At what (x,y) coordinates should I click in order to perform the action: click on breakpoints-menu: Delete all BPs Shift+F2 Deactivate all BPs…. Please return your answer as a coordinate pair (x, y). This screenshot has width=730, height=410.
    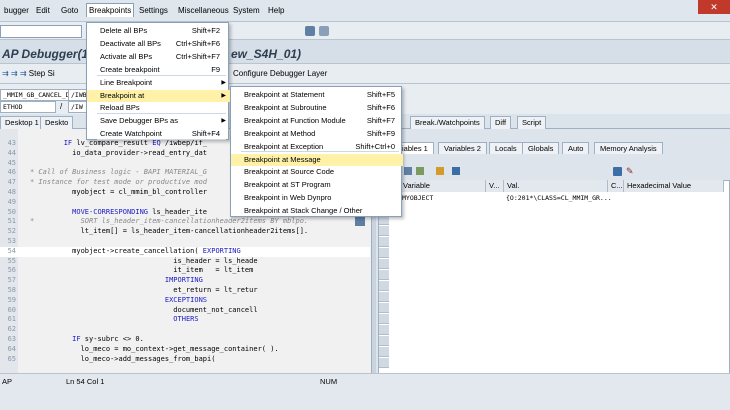
    Looking at the image, I should click on (158, 81).